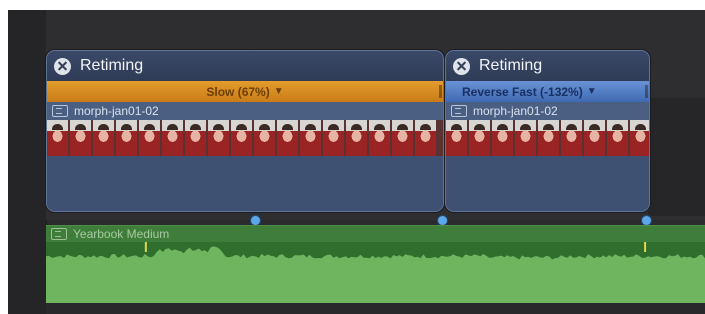 This screenshot has width=705, height=314. I want to click on speed-label: Slow (67%), so click(238, 91).